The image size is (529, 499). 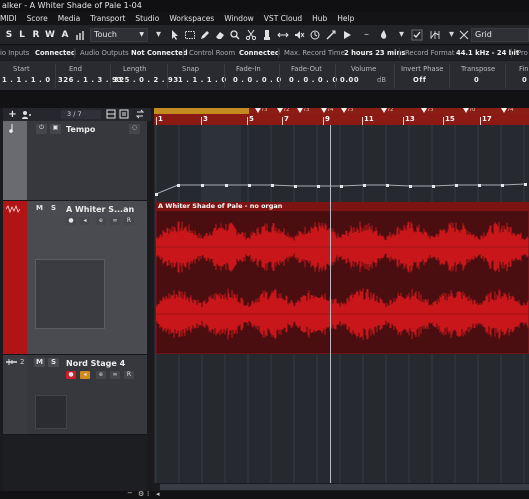 I want to click on instrument-track: 2 M S Nord Stage 4 ● ◂ e ∞ R, so click(x=75, y=395).